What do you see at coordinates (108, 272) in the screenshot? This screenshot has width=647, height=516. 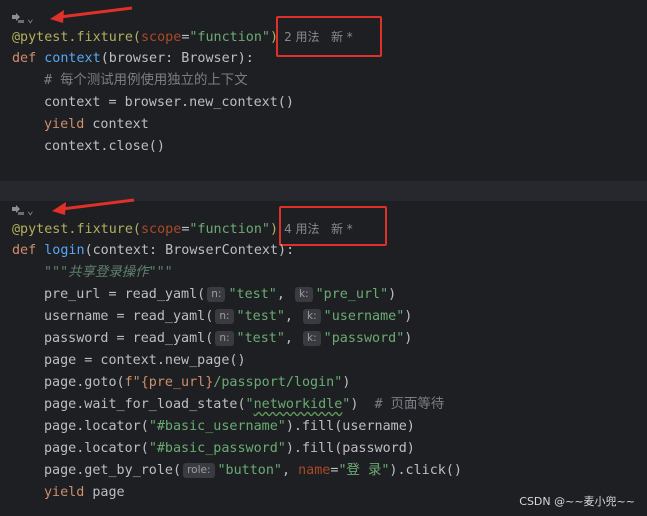 I see `docstring-line: """共享登录操作"""` at bounding box center [108, 272].